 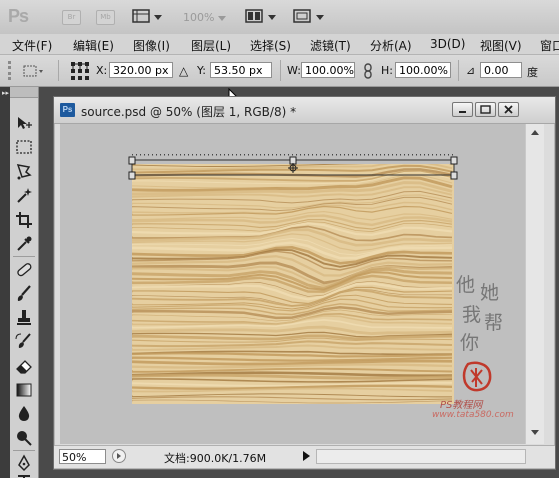 I want to click on zoom-level-display: 100%, so click(x=204, y=17).